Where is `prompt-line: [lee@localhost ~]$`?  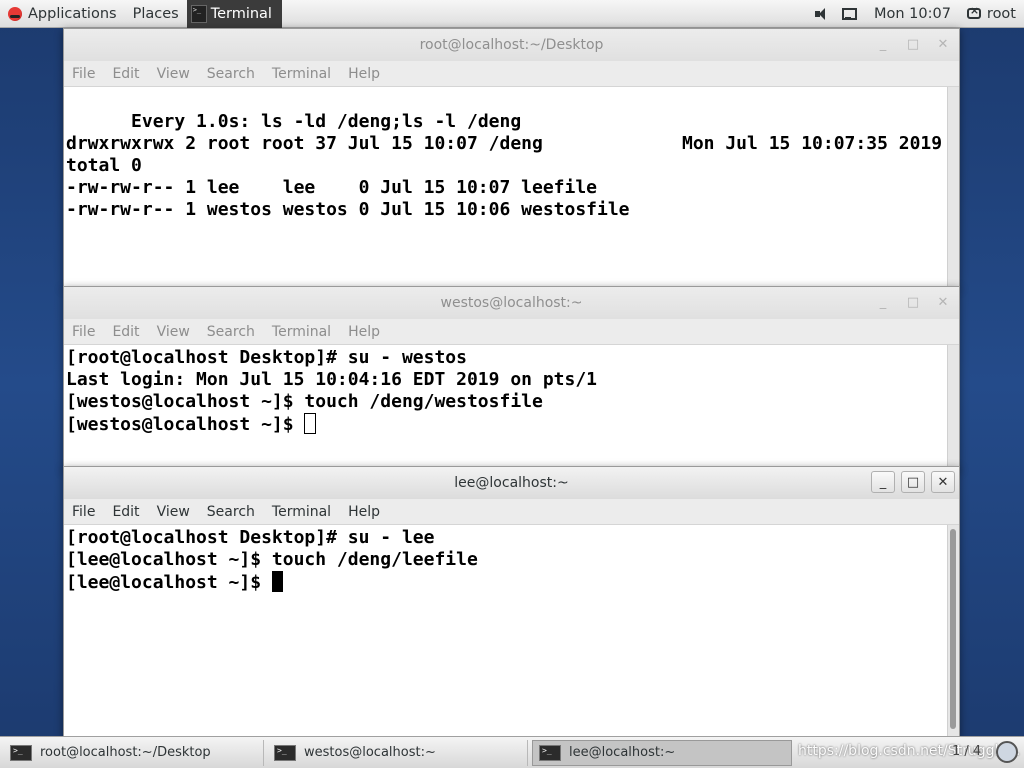
prompt-line: [lee@localhost ~]$ is located at coordinates (512, 582).